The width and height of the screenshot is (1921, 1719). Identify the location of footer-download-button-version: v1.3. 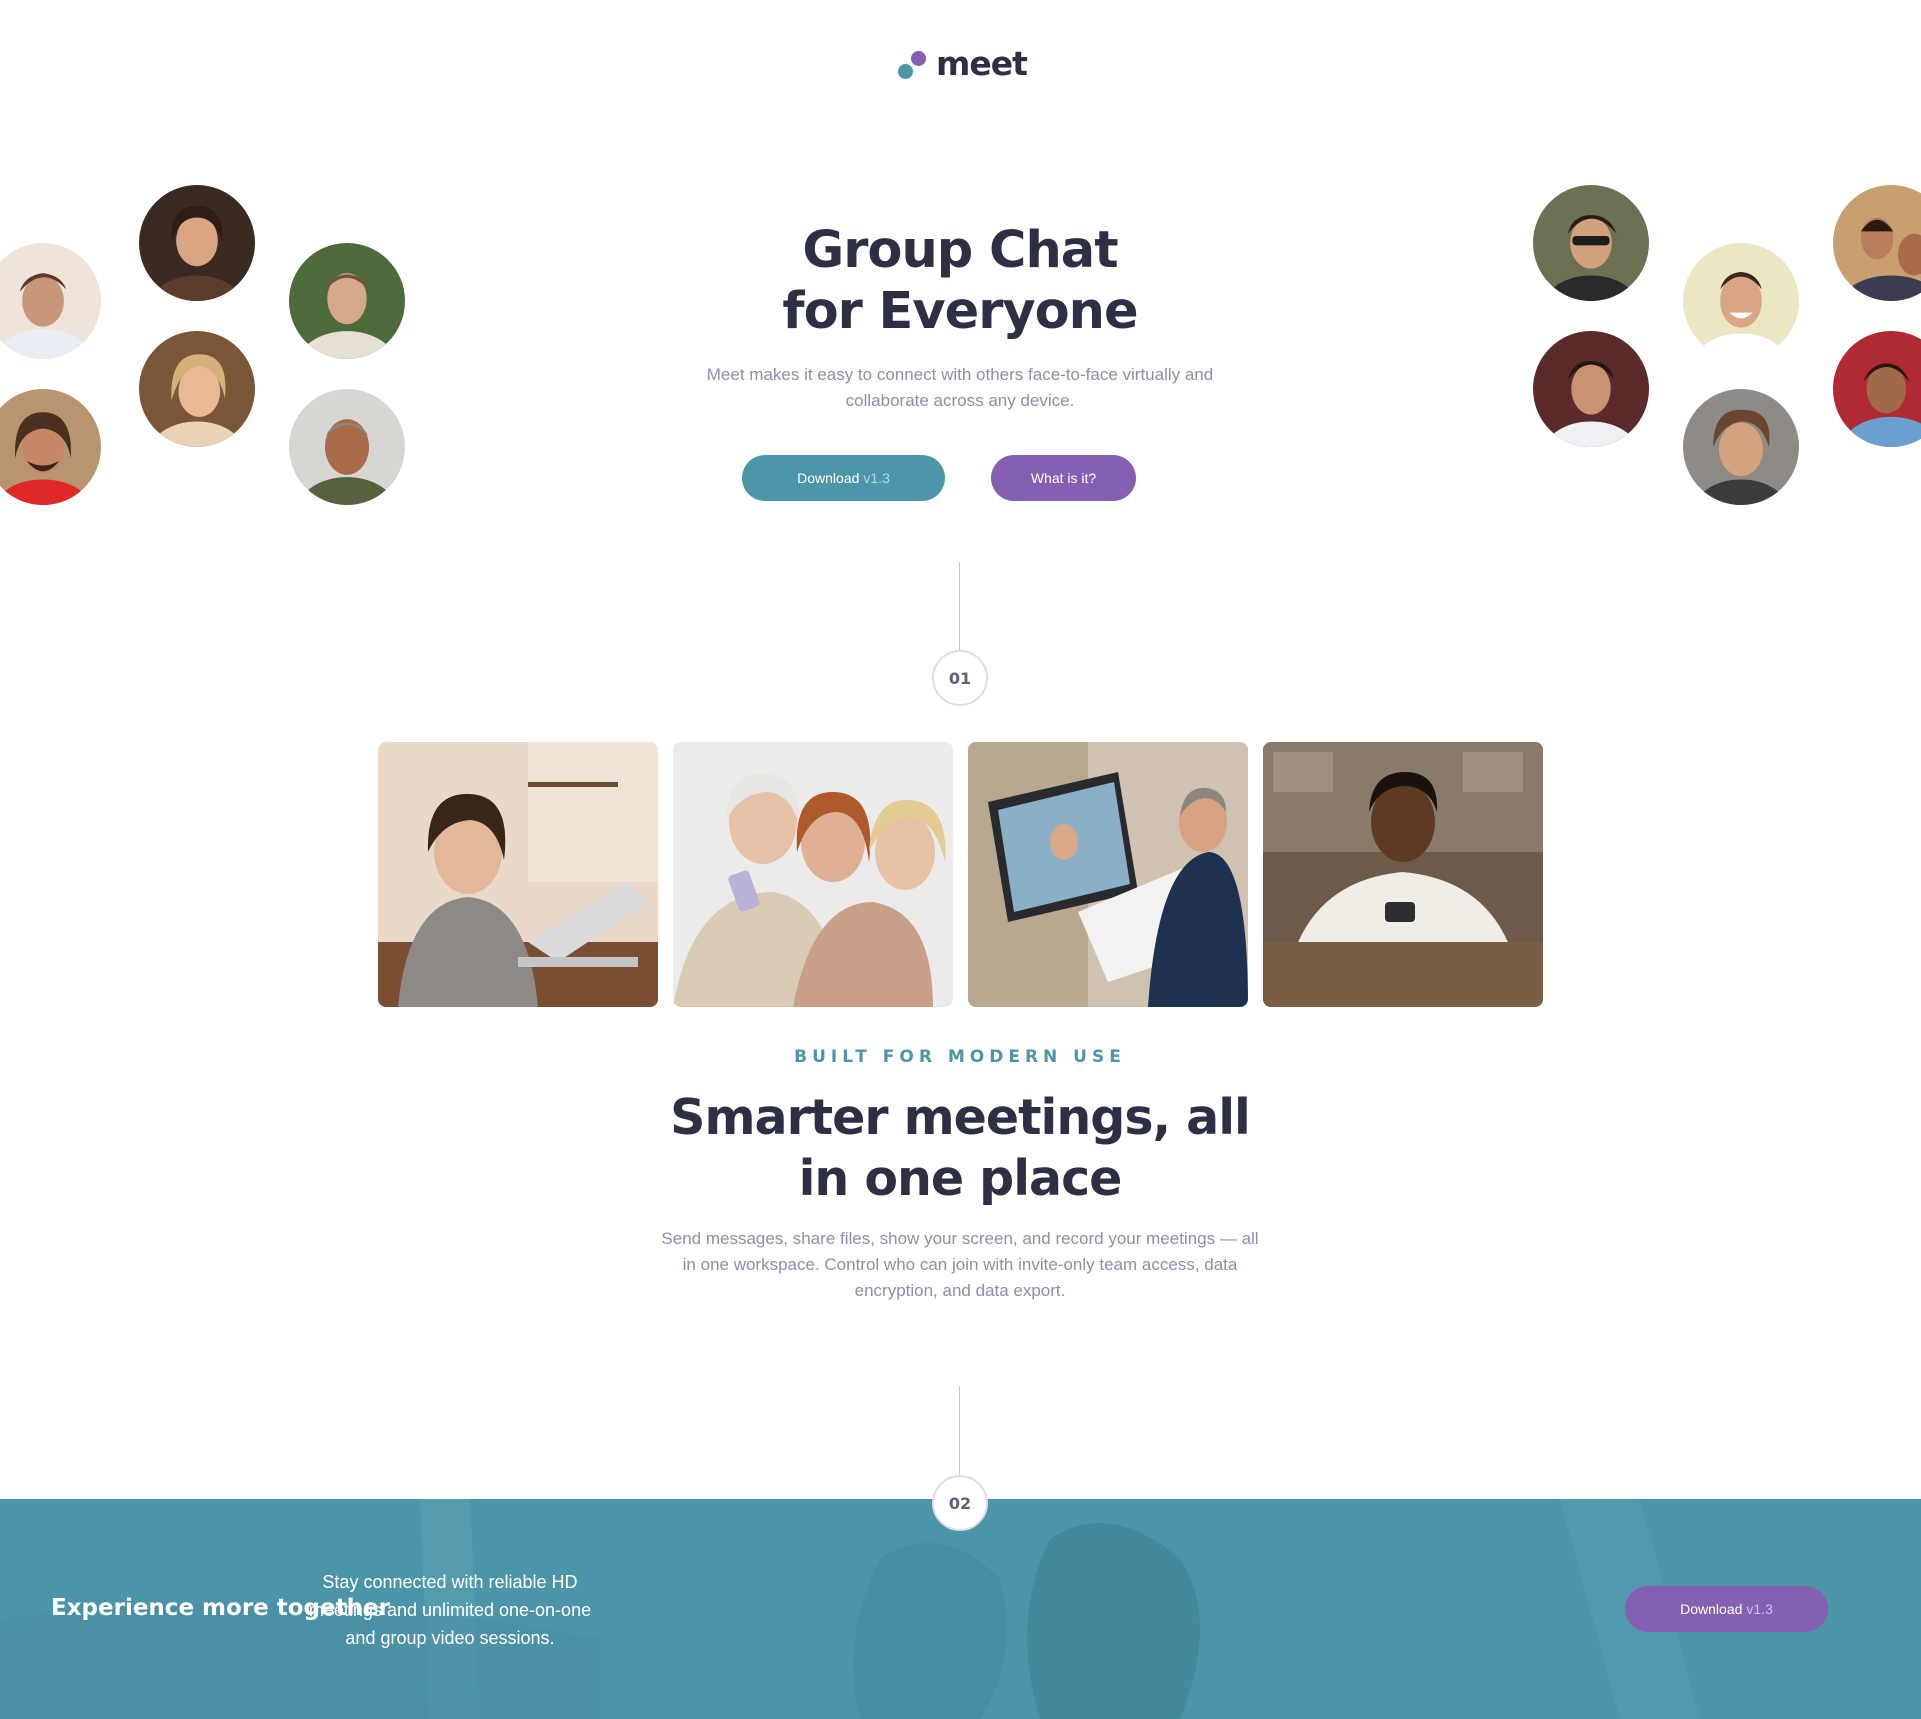
(1759, 1609).